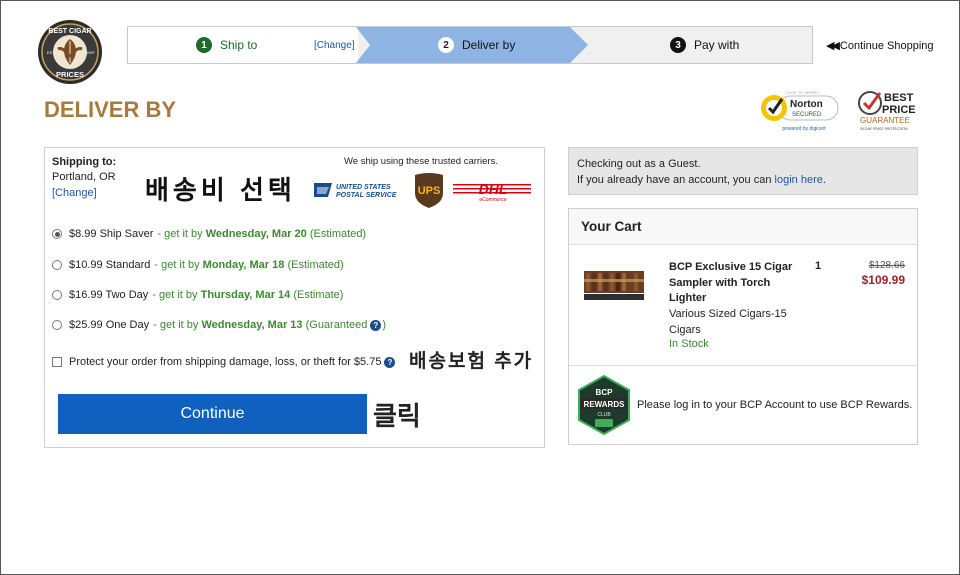  Describe the element at coordinates (614, 285) in the screenshot. I see `cigar-sampler-product-image` at that location.